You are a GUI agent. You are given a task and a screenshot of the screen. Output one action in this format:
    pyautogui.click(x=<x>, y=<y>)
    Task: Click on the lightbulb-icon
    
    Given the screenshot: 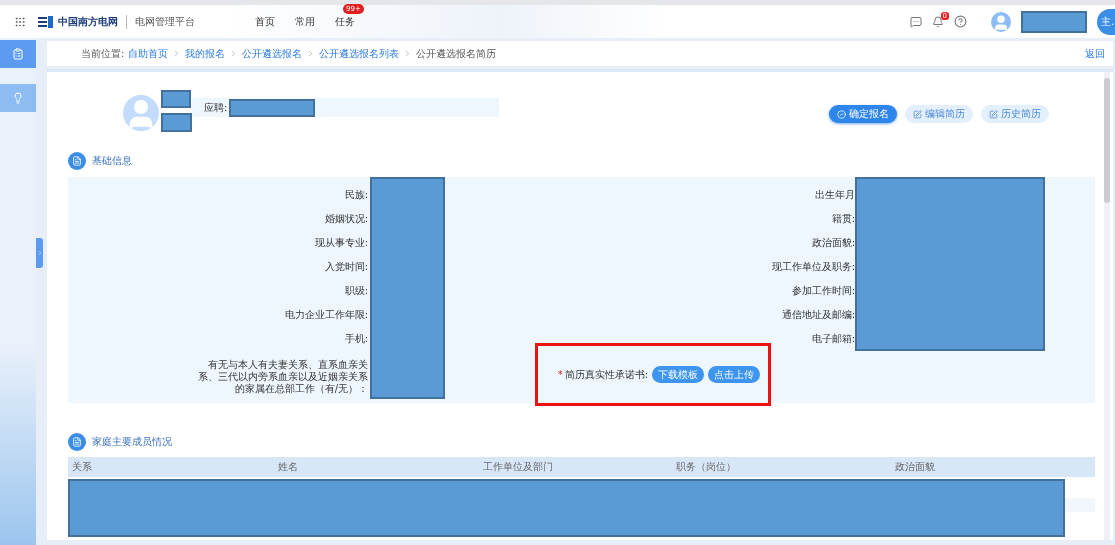 What is the action you would take?
    pyautogui.click(x=18, y=98)
    